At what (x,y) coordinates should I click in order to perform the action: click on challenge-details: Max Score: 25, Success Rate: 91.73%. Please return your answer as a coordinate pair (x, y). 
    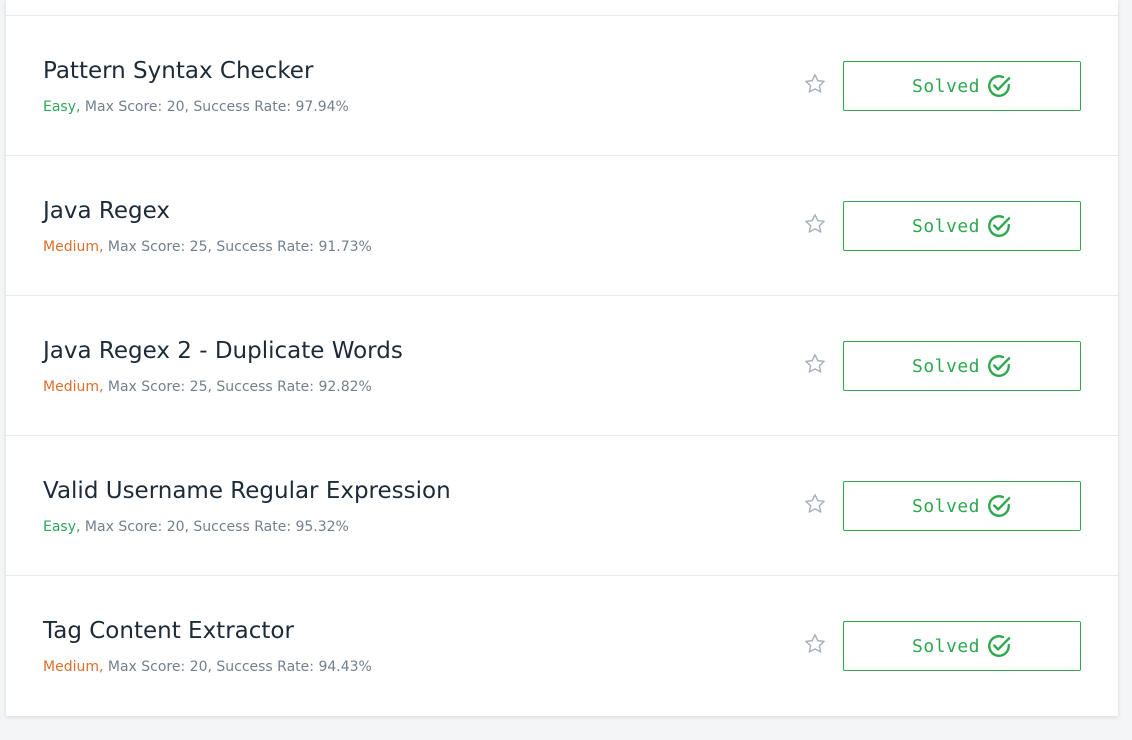
    Looking at the image, I should click on (237, 247).